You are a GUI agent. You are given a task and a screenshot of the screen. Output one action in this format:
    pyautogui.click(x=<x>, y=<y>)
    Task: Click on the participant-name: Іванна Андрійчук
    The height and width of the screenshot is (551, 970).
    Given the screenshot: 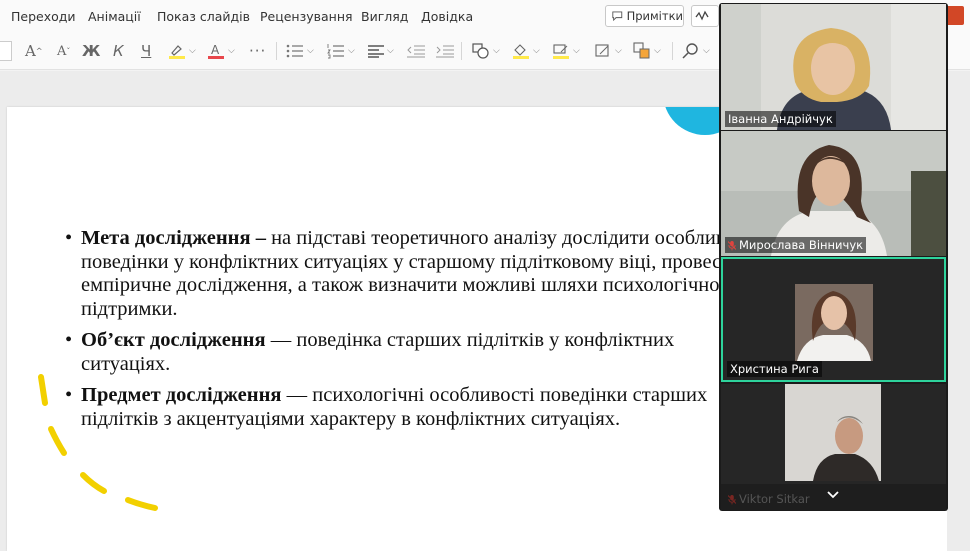 What is the action you would take?
    pyautogui.click(x=780, y=119)
    